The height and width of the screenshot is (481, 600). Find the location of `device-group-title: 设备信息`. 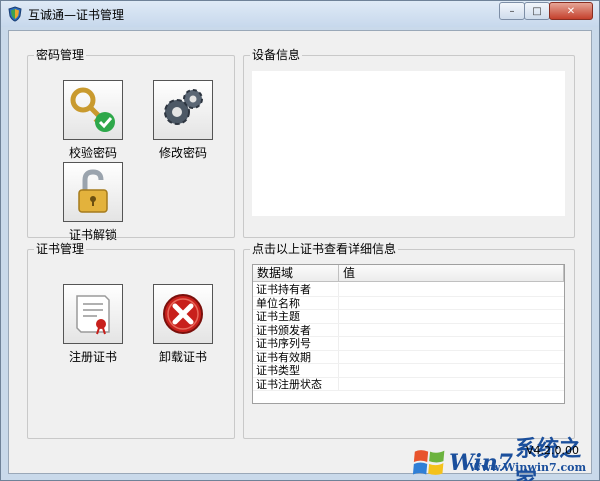

device-group-title: 设备信息 is located at coordinates (276, 55).